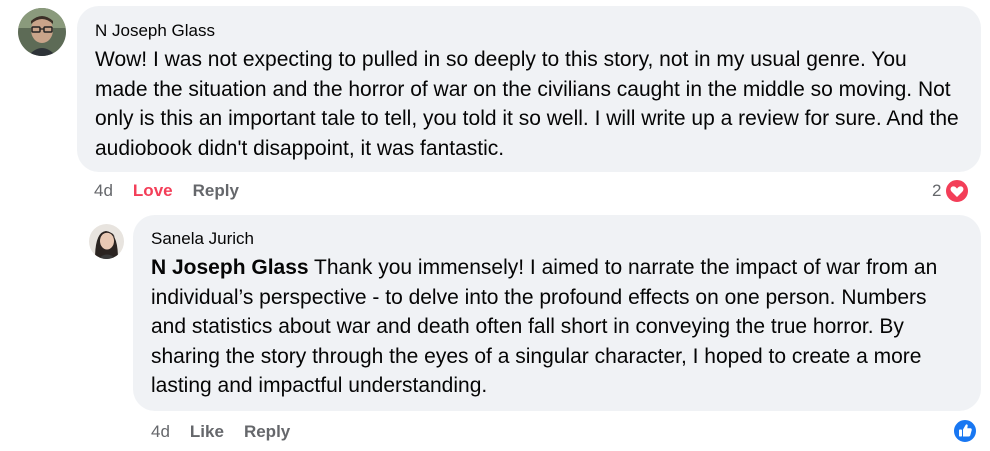 Image resolution: width=990 pixels, height=451 pixels. I want to click on love-button: Love, so click(153, 191).